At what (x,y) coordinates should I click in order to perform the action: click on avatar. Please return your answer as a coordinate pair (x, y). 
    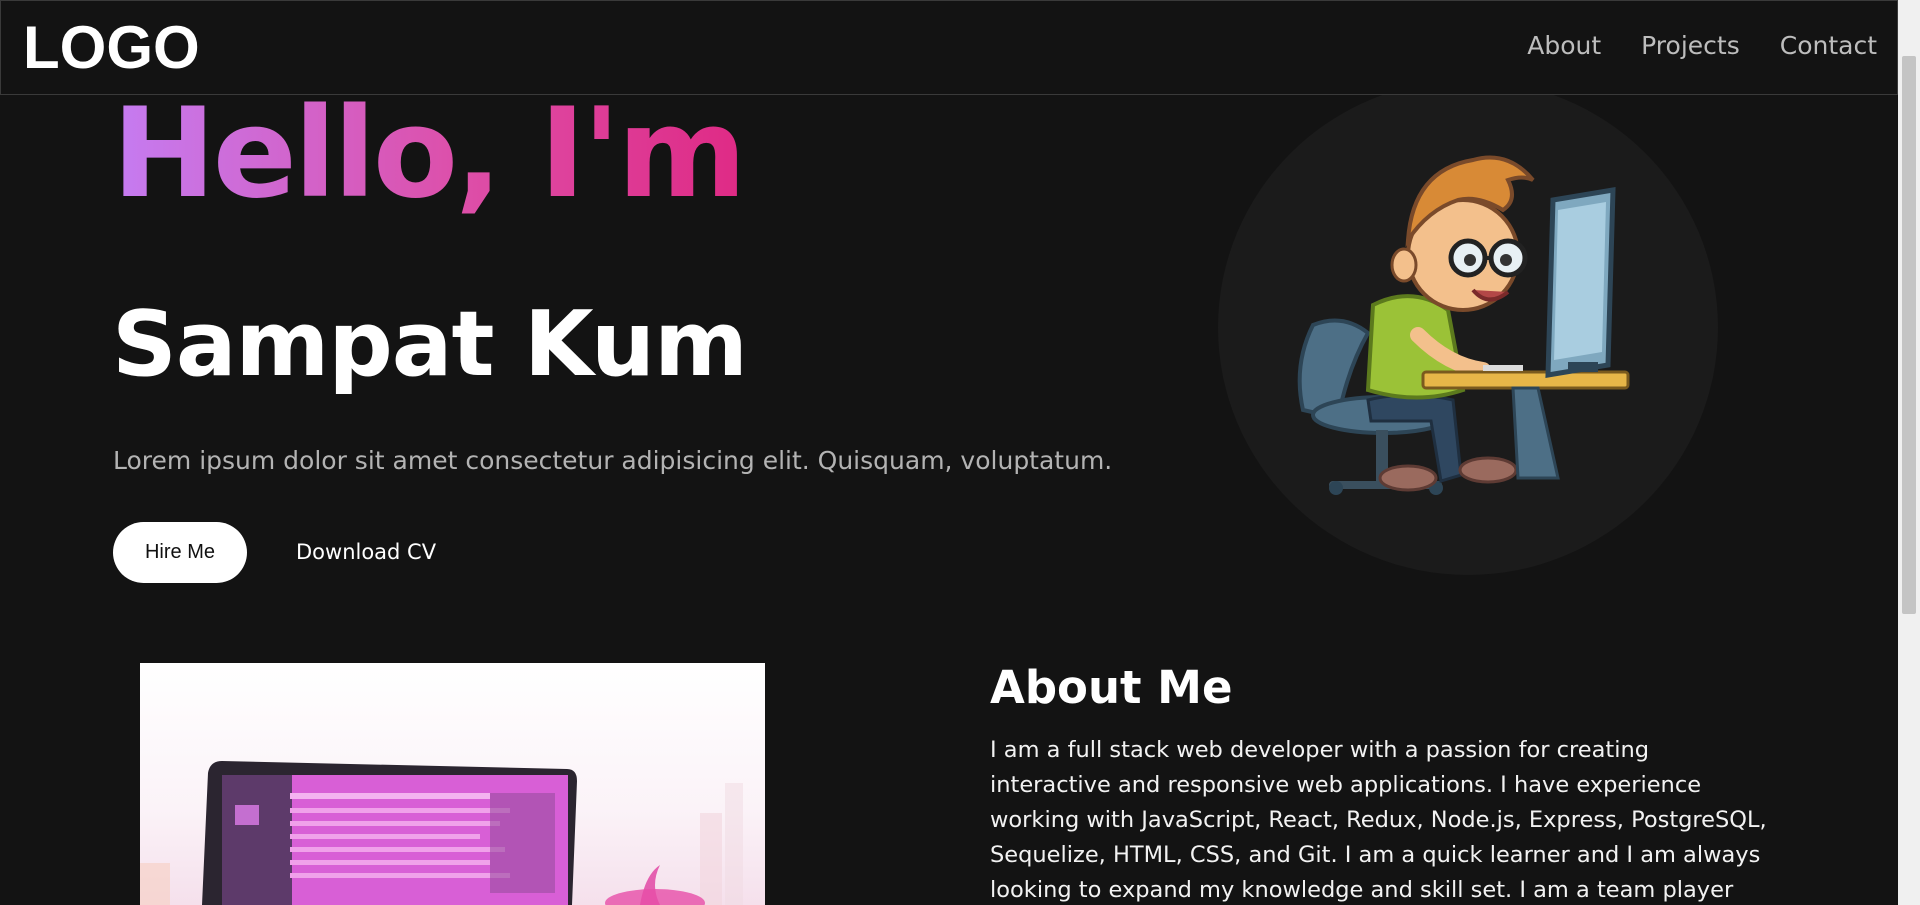
    Looking at the image, I should click on (1468, 327).